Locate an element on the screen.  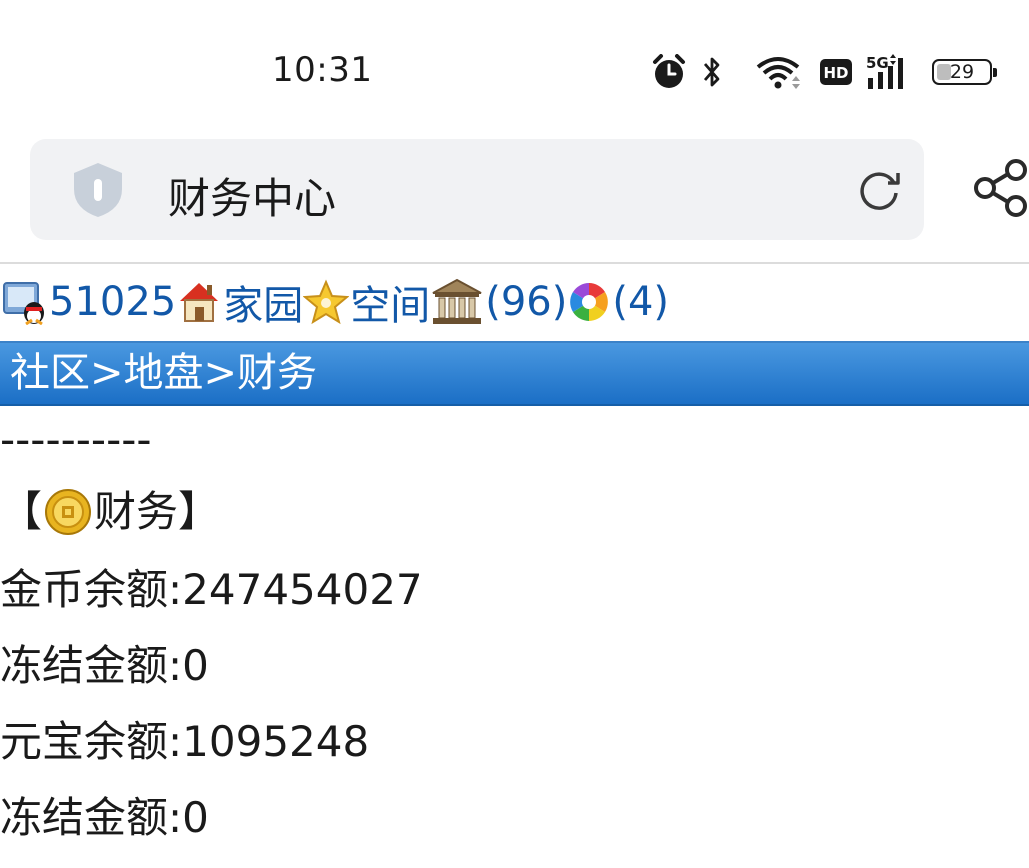
wifi-icon is located at coordinates (778, 72).